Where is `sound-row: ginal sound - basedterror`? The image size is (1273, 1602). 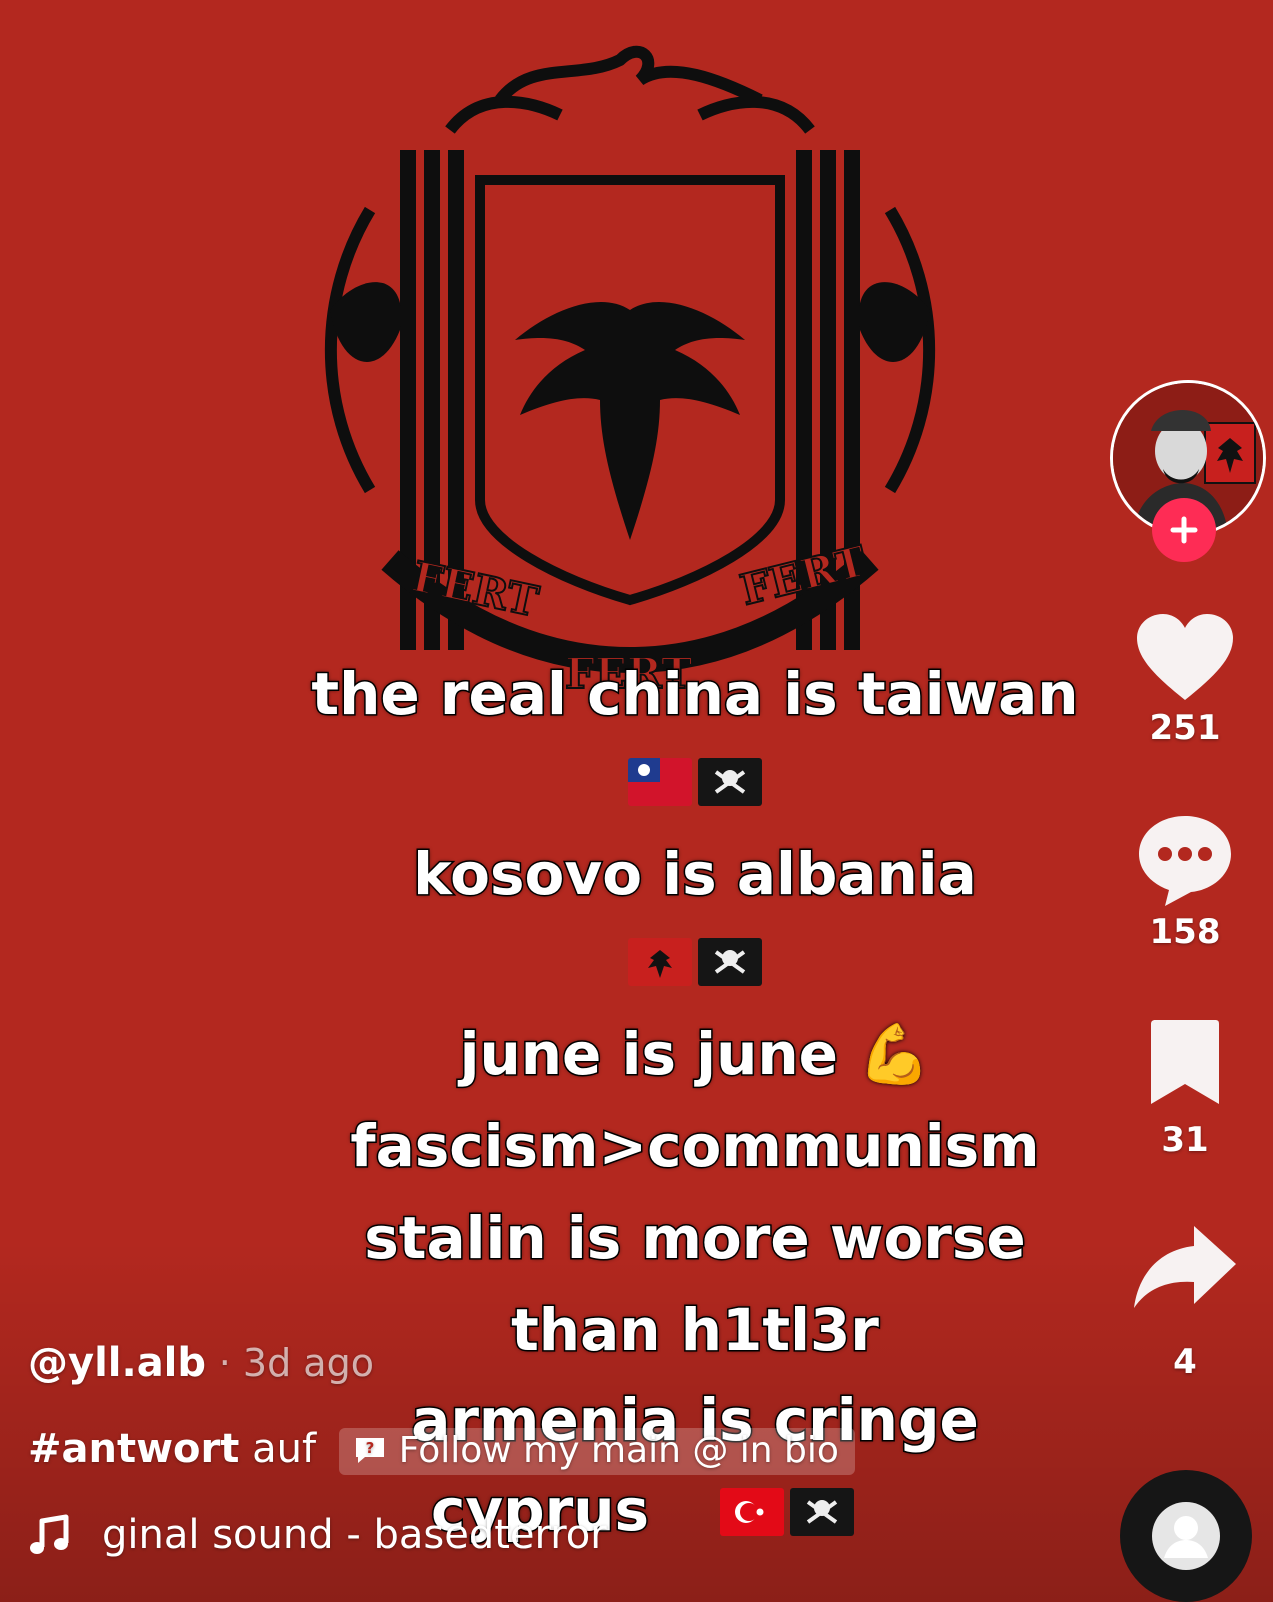 sound-row: ginal sound - basedterror is located at coordinates (317, 1535).